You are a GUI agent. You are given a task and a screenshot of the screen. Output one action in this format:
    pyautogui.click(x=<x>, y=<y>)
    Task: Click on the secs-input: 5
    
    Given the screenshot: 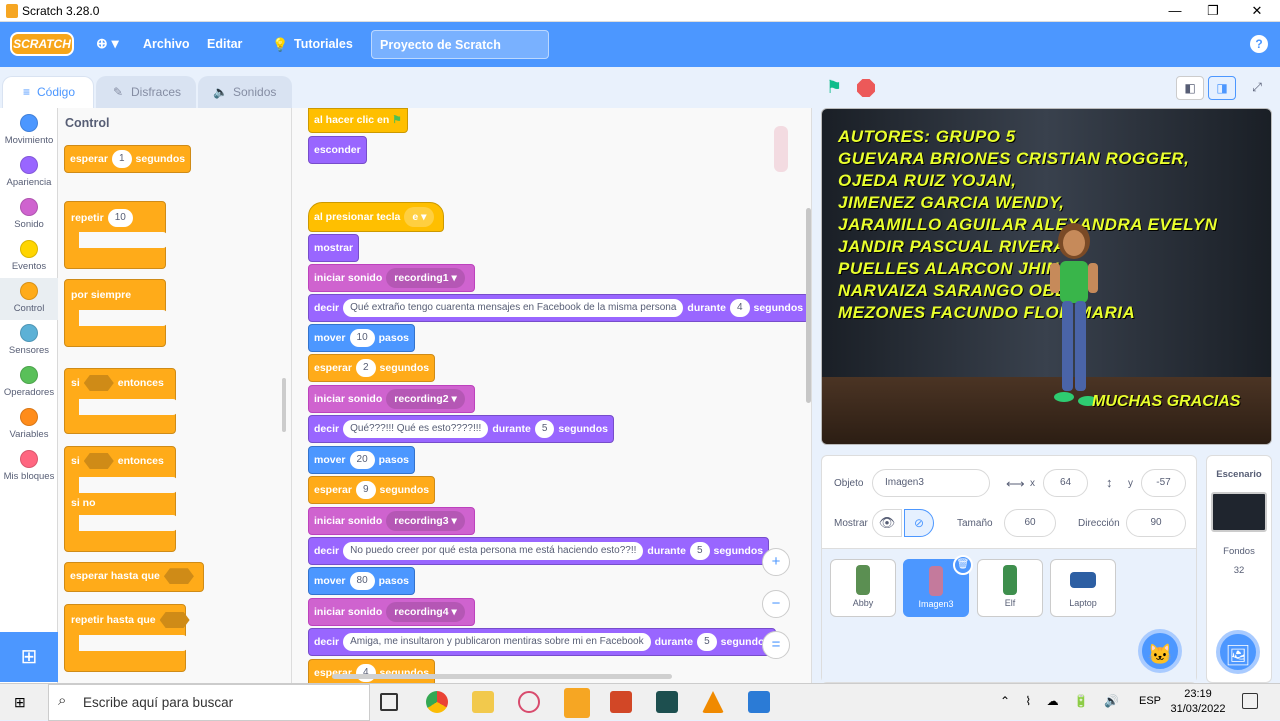 What is the action you would take?
    pyautogui.click(x=707, y=642)
    